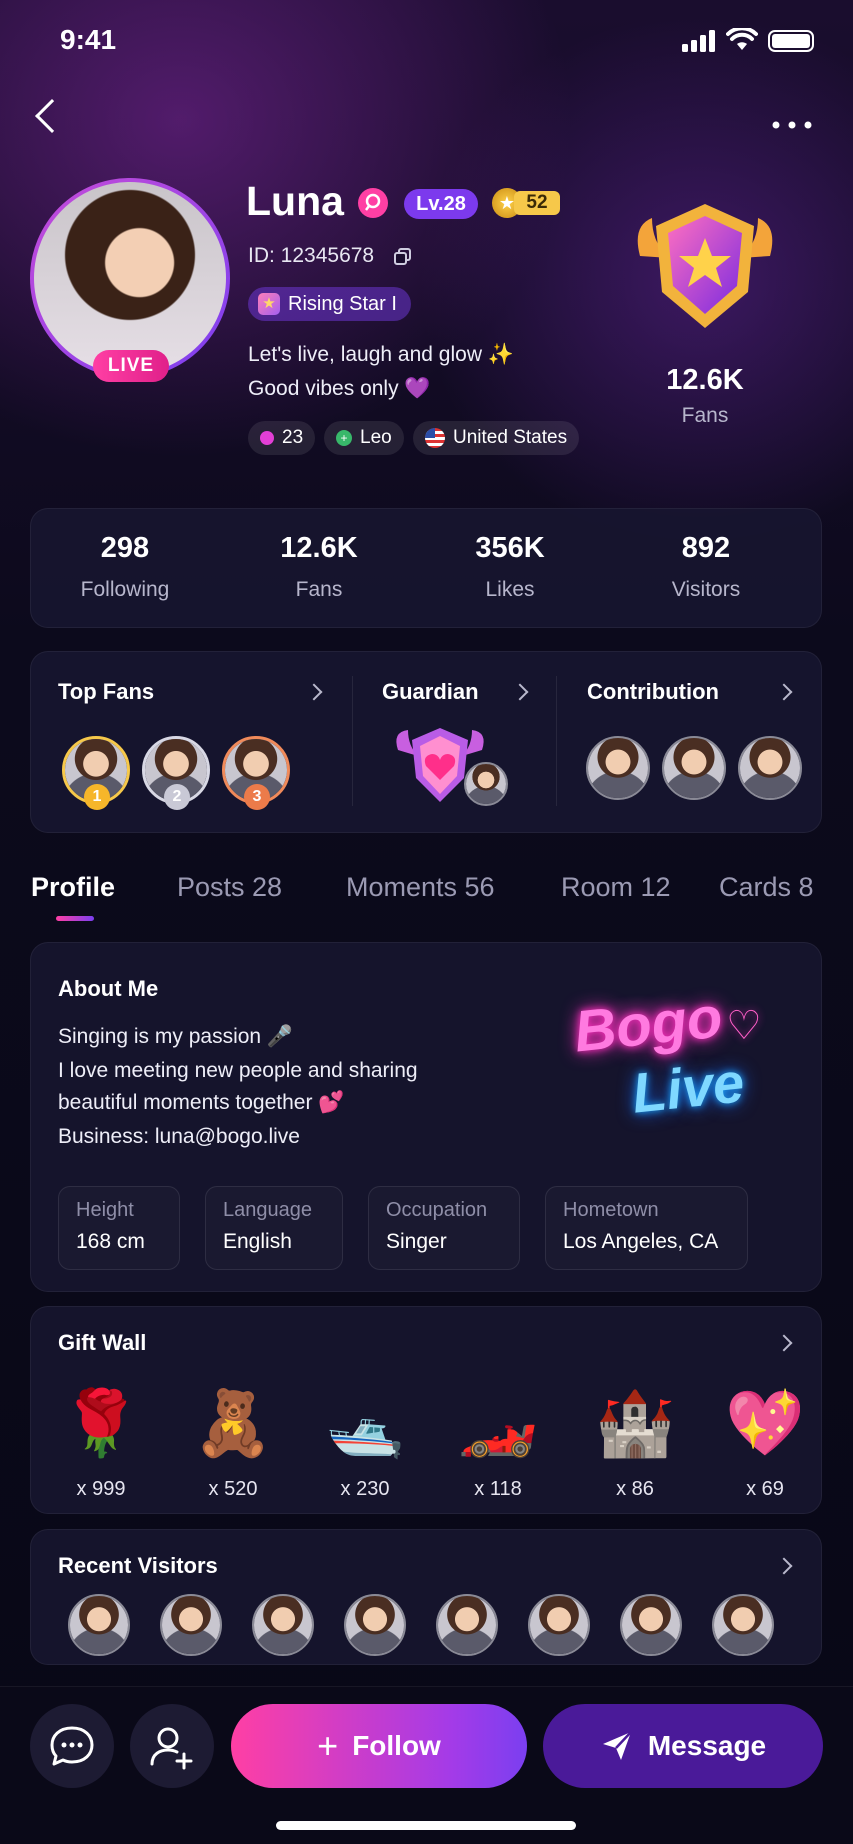  I want to click on copy-icon, so click(403, 257).